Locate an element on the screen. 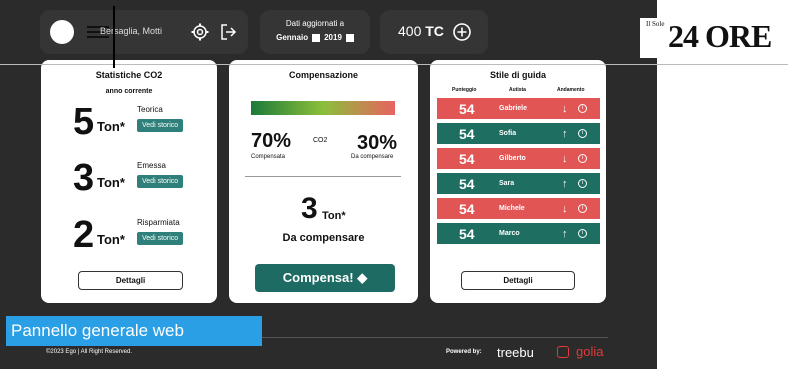 The height and width of the screenshot is (369, 788). date-panel: Dati aggiornati a Gennaio 2019 is located at coordinates (315, 32).